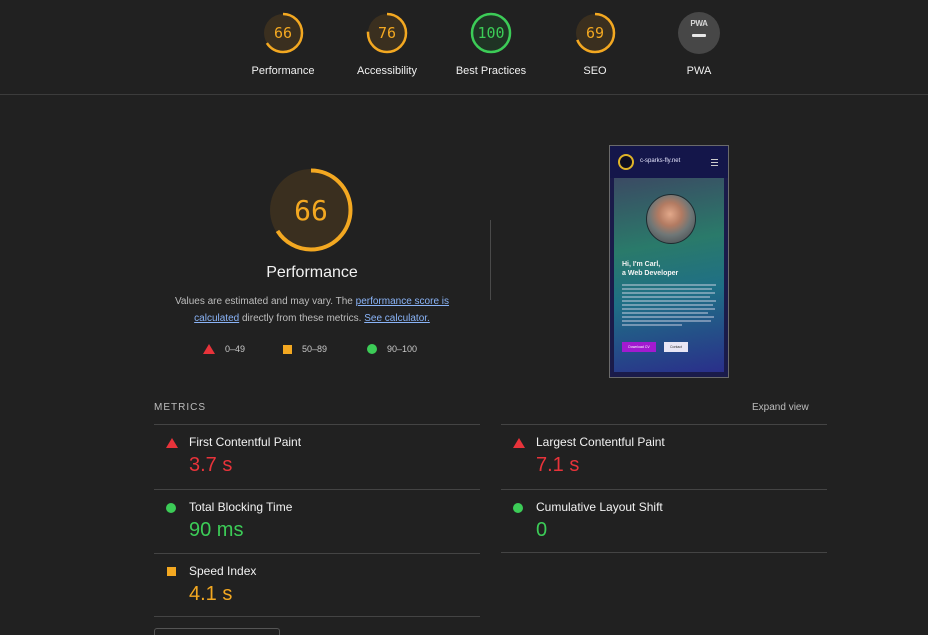  I want to click on gauge-label: PWA, so click(699, 71).